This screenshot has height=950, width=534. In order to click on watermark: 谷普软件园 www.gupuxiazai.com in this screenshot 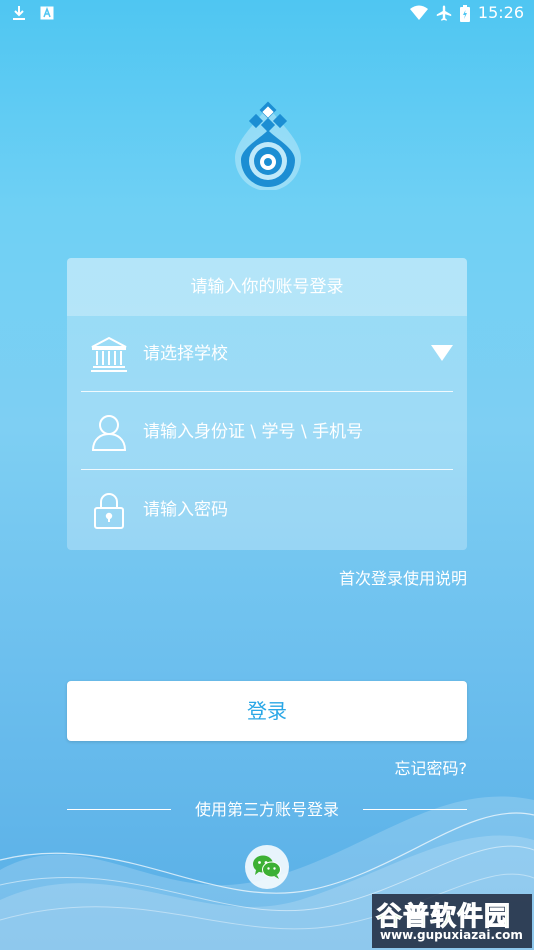, I will do `click(452, 921)`.